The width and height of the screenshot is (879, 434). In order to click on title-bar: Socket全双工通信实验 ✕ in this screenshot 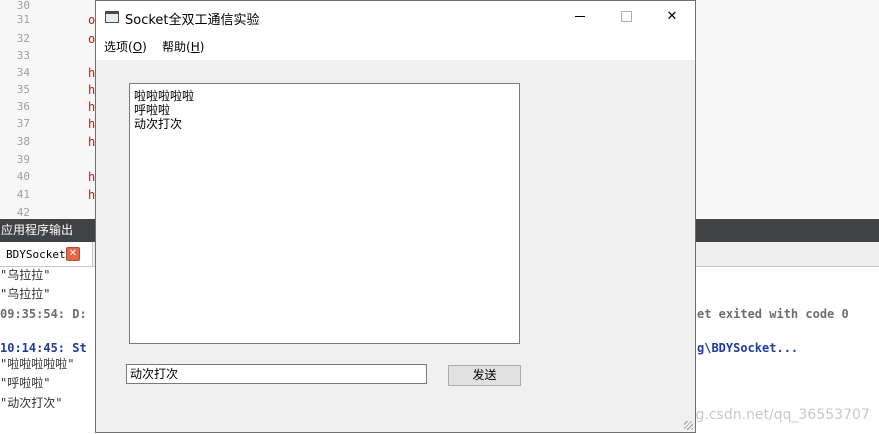, I will do `click(395, 16)`.